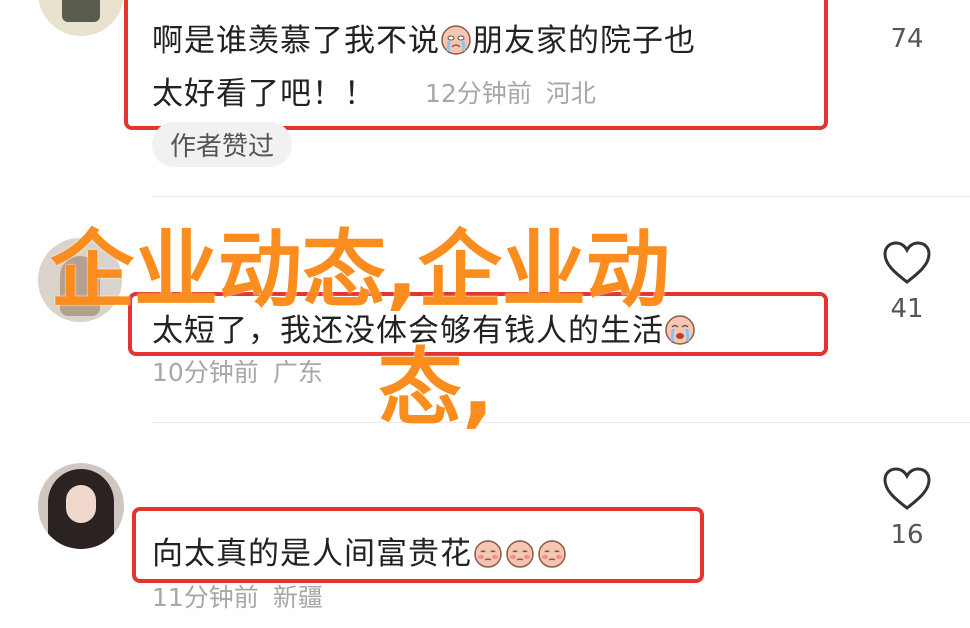 The width and height of the screenshot is (970, 628). I want to click on comment-location: 河北, so click(570, 93).